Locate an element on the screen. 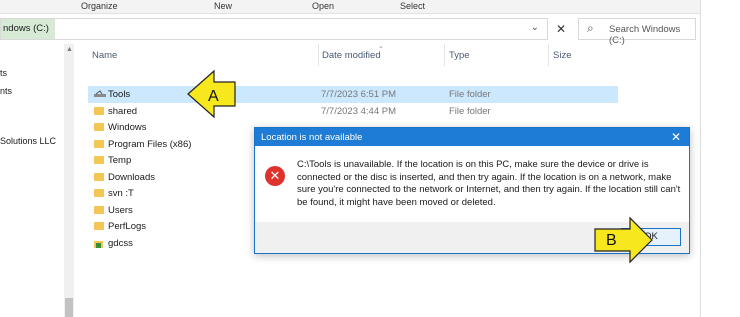 The height and width of the screenshot is (317, 740). file-date: 7/7/2023 6:51 PM is located at coordinates (358, 94).